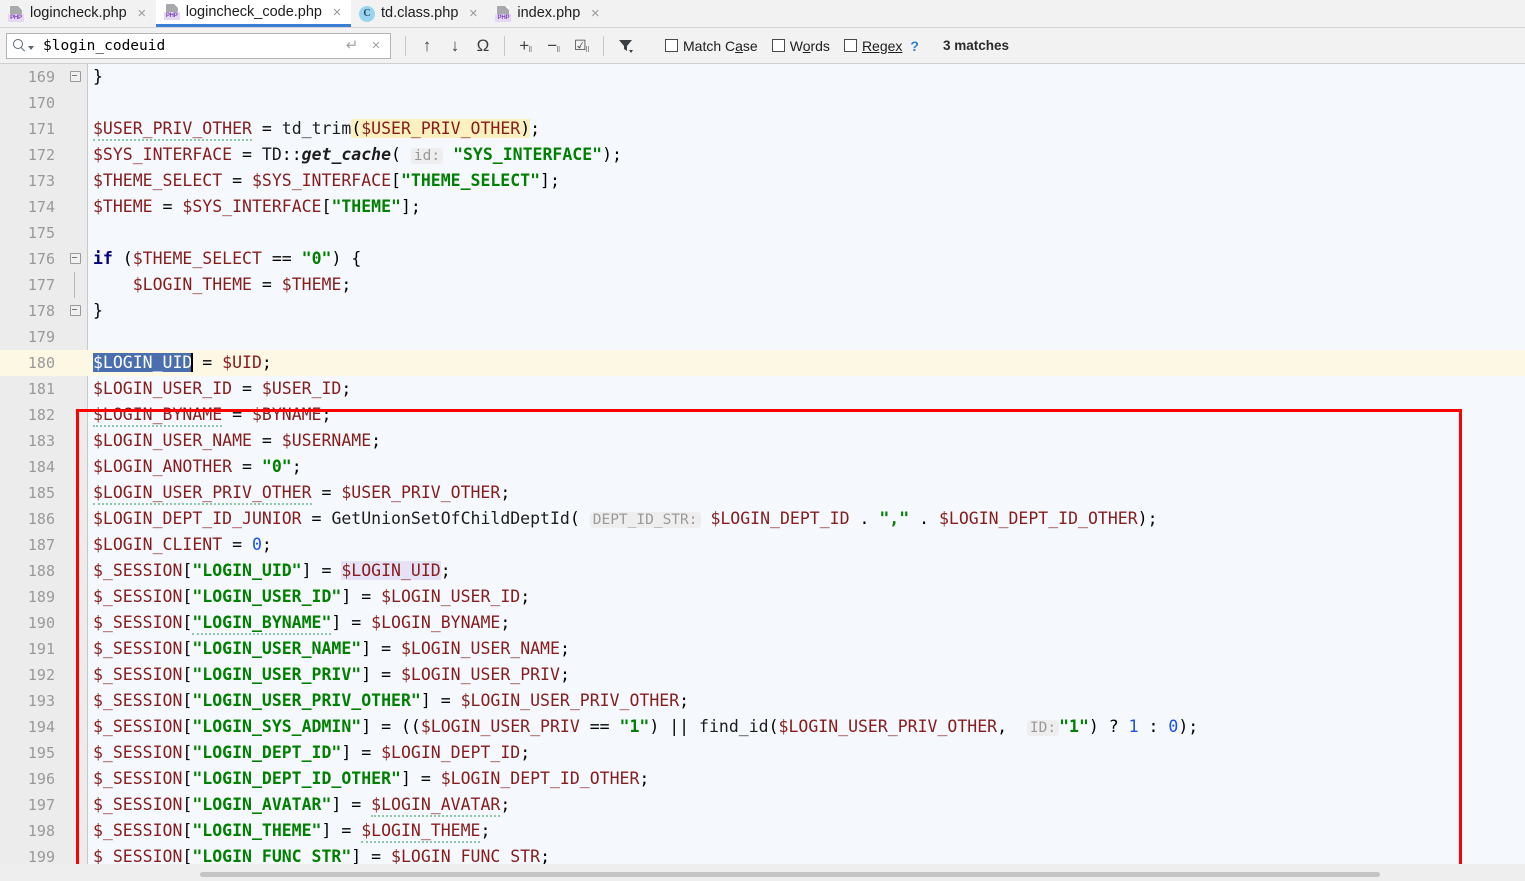 Image resolution: width=1525 pixels, height=881 pixels. I want to click on regex-checkbox: Regex, so click(872, 46).